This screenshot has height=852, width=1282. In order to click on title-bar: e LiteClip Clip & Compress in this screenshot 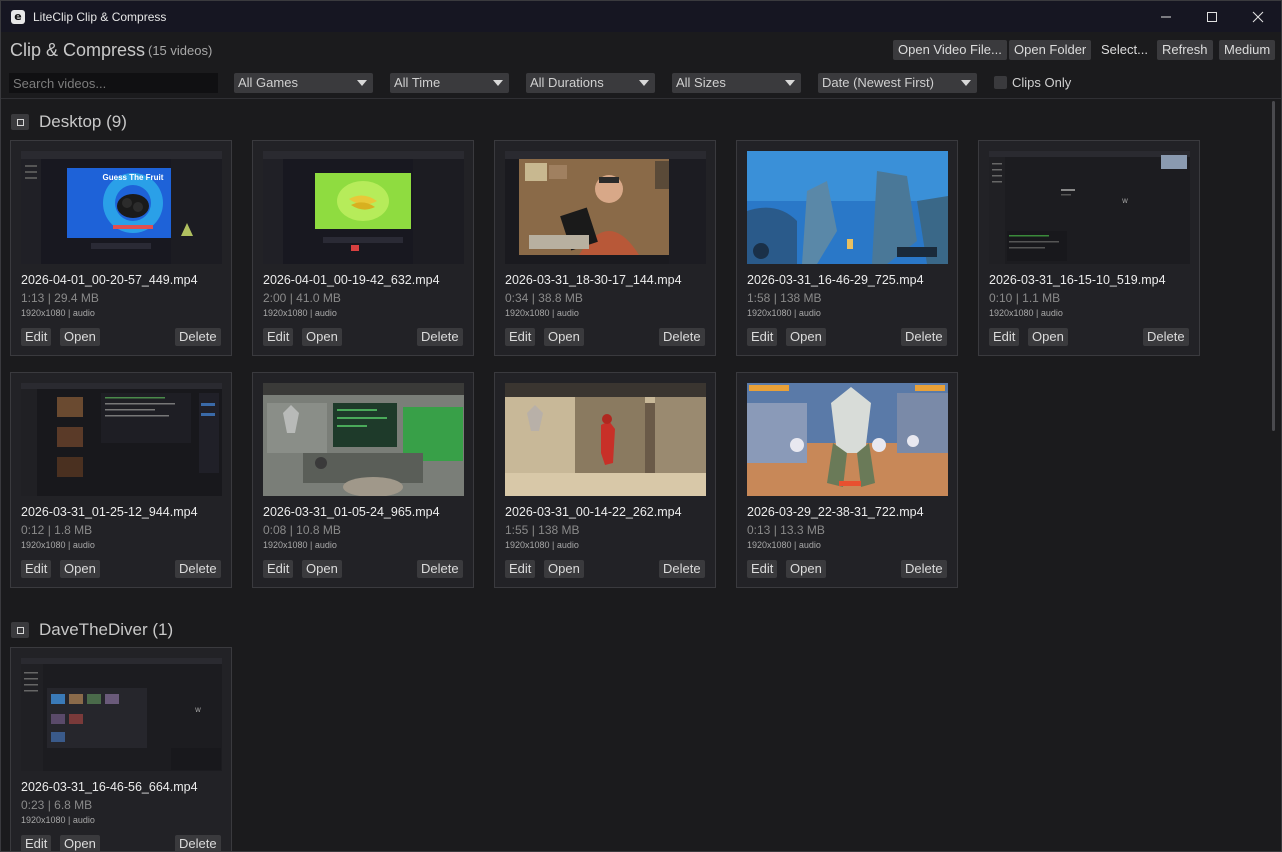, I will do `click(641, 16)`.